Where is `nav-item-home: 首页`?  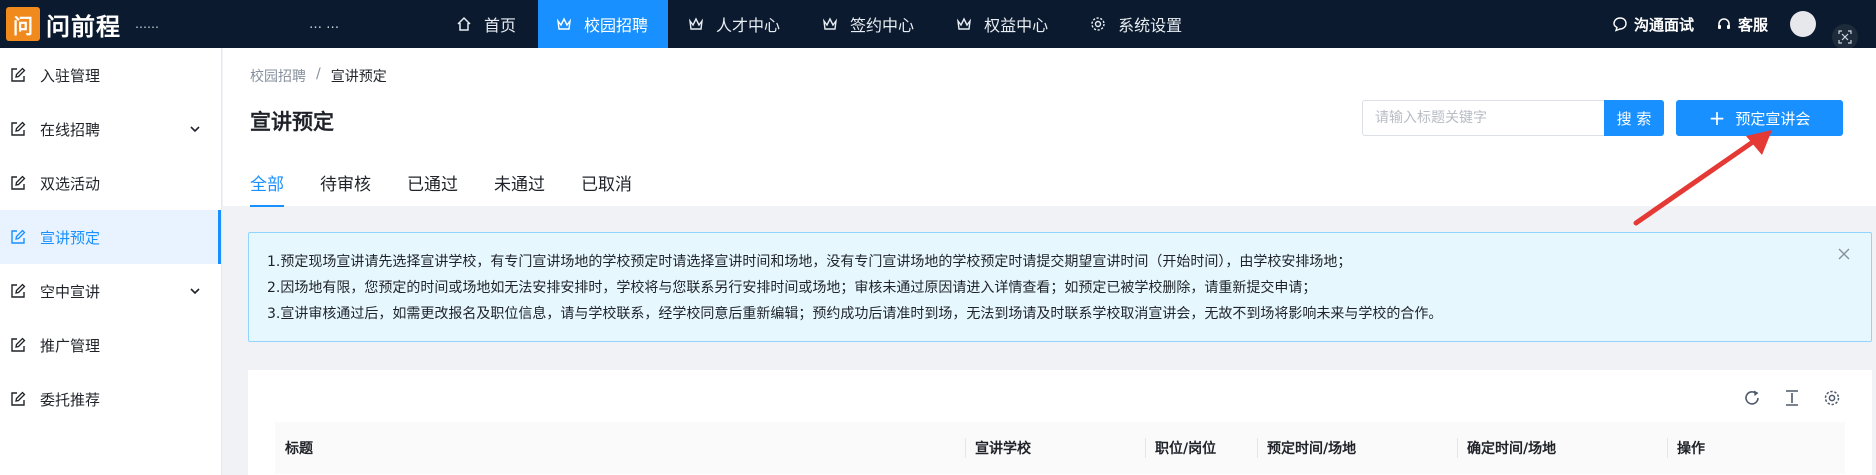
nav-item-home: 首页 is located at coordinates (489, 24).